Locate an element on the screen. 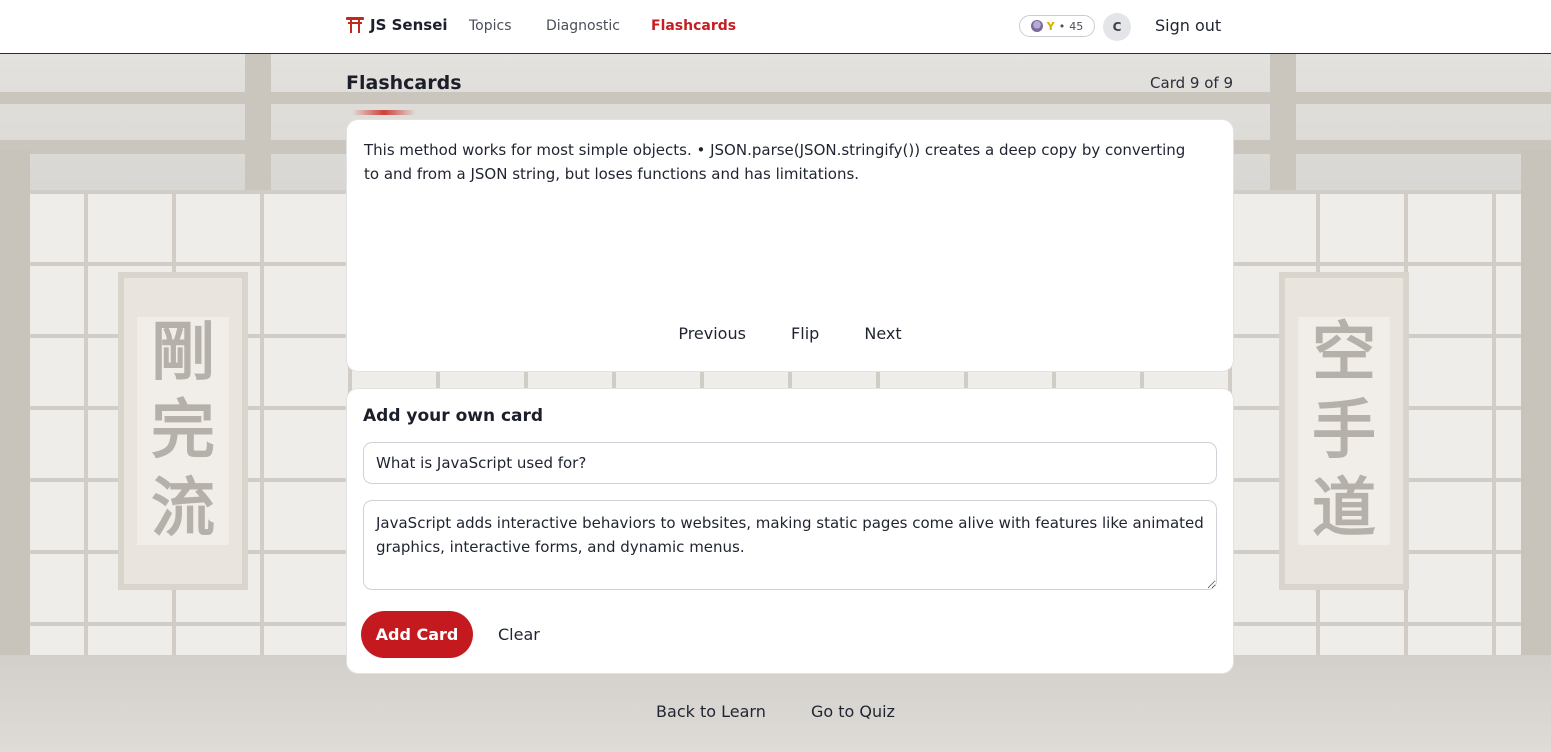  add-card-title: Add your own card is located at coordinates (453, 416).